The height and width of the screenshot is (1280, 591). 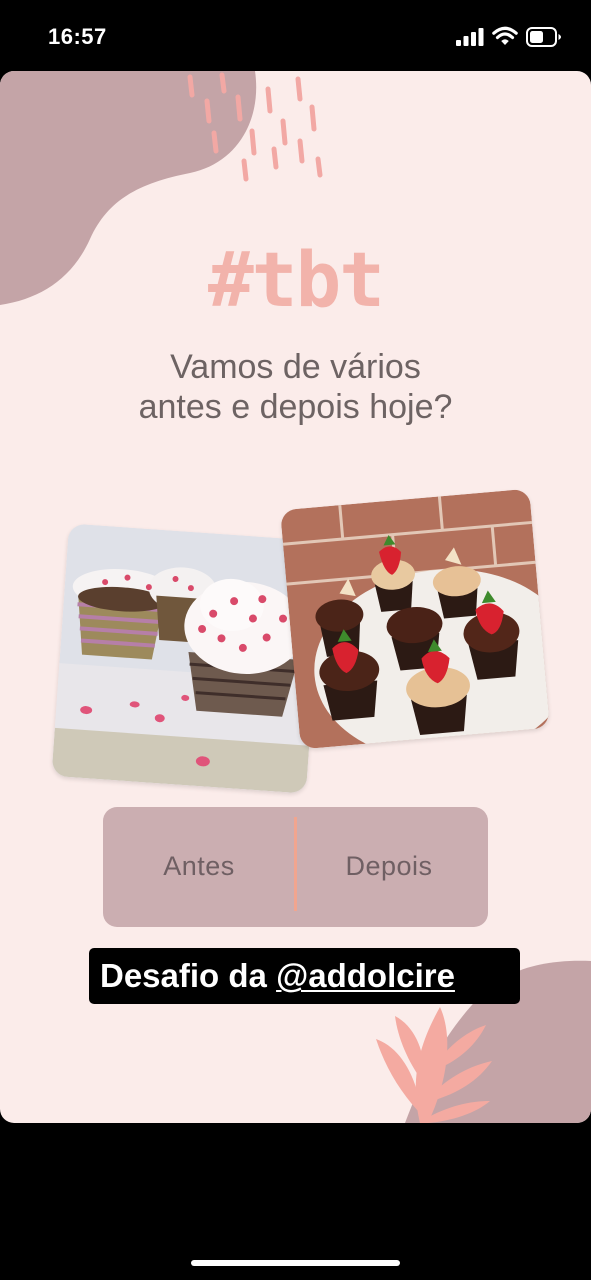 I want to click on panel-divider, so click(x=295, y=864).